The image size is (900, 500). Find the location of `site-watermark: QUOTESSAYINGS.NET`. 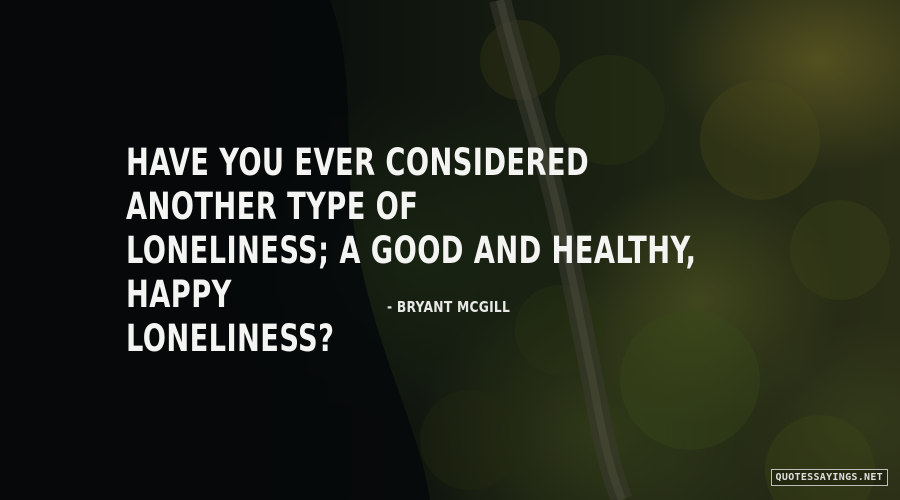

site-watermark: QUOTESSAYINGS.NET is located at coordinates (829, 477).